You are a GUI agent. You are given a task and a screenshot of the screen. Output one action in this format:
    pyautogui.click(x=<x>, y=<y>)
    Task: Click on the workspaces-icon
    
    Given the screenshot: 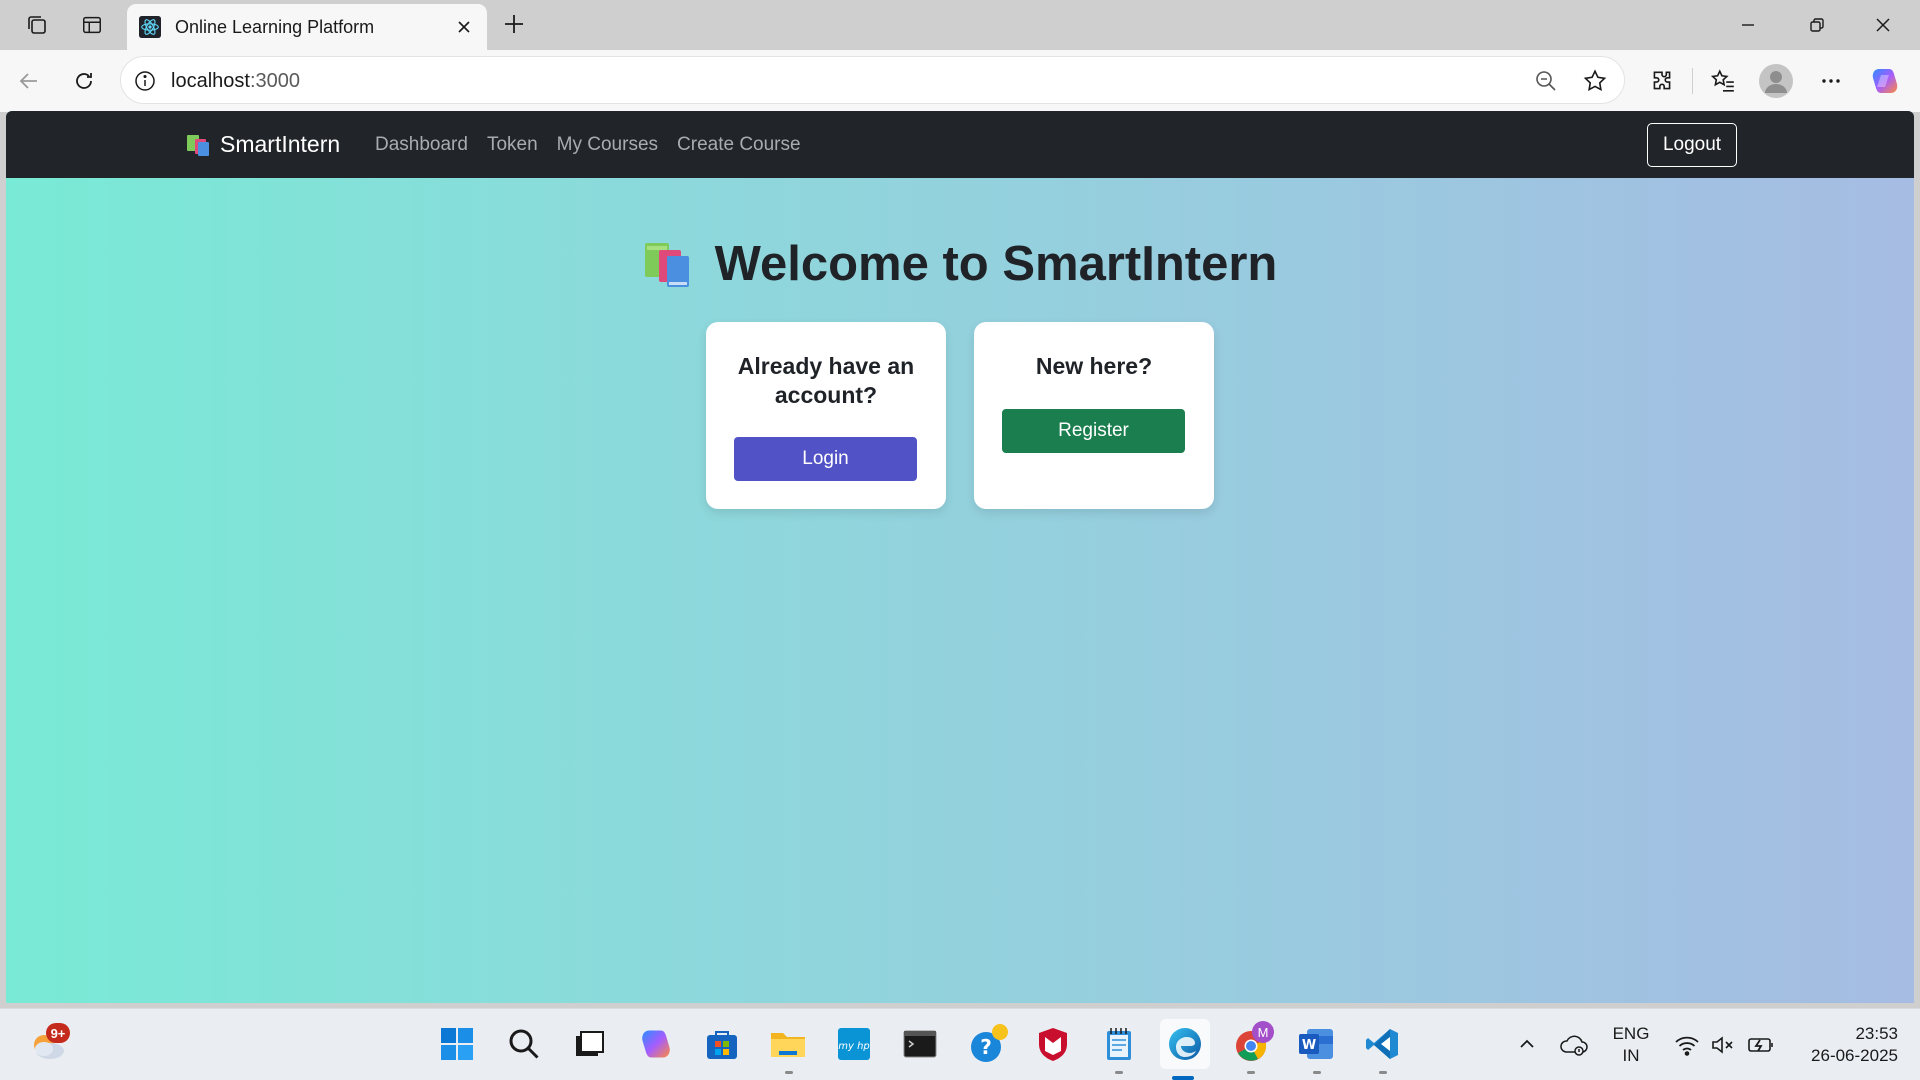 What is the action you would take?
    pyautogui.click(x=37, y=25)
    